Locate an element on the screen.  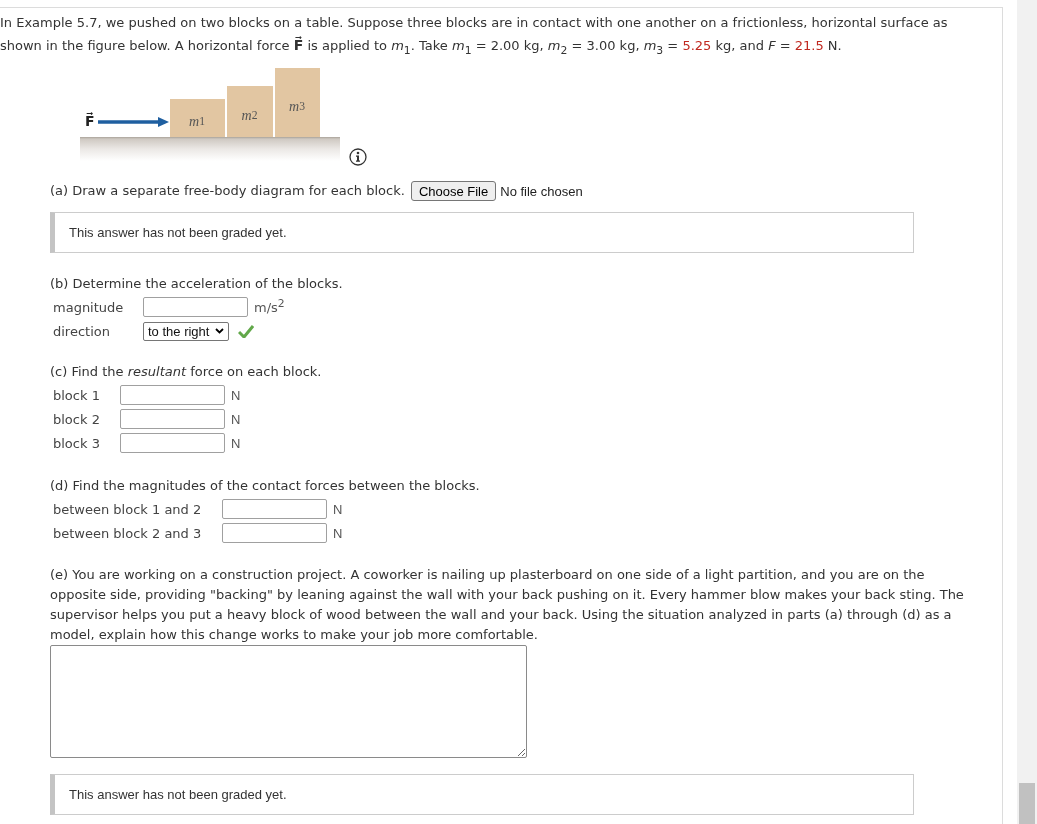
chevron-down-icon is located at coordinates (219, 331).